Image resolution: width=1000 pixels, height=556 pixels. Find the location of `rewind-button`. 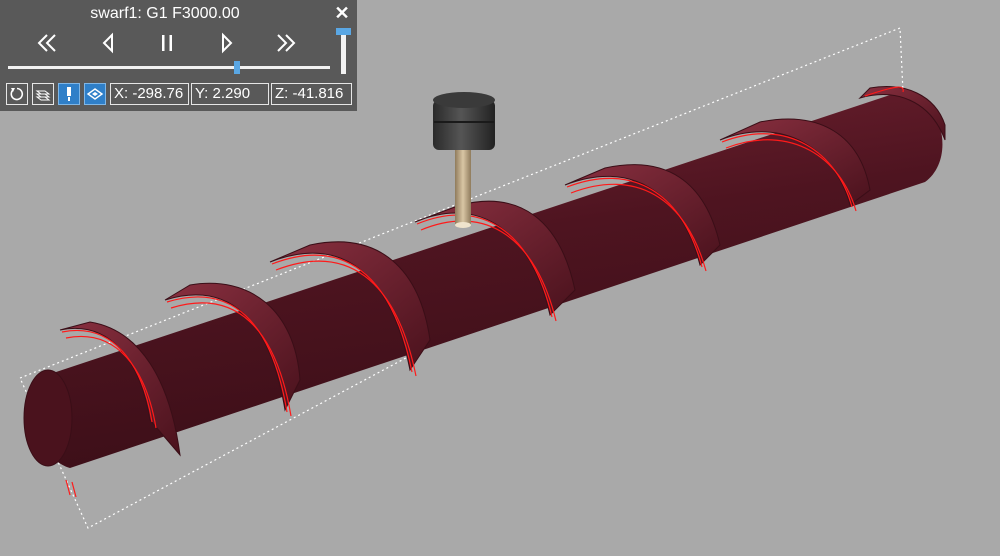

rewind-button is located at coordinates (47, 43).